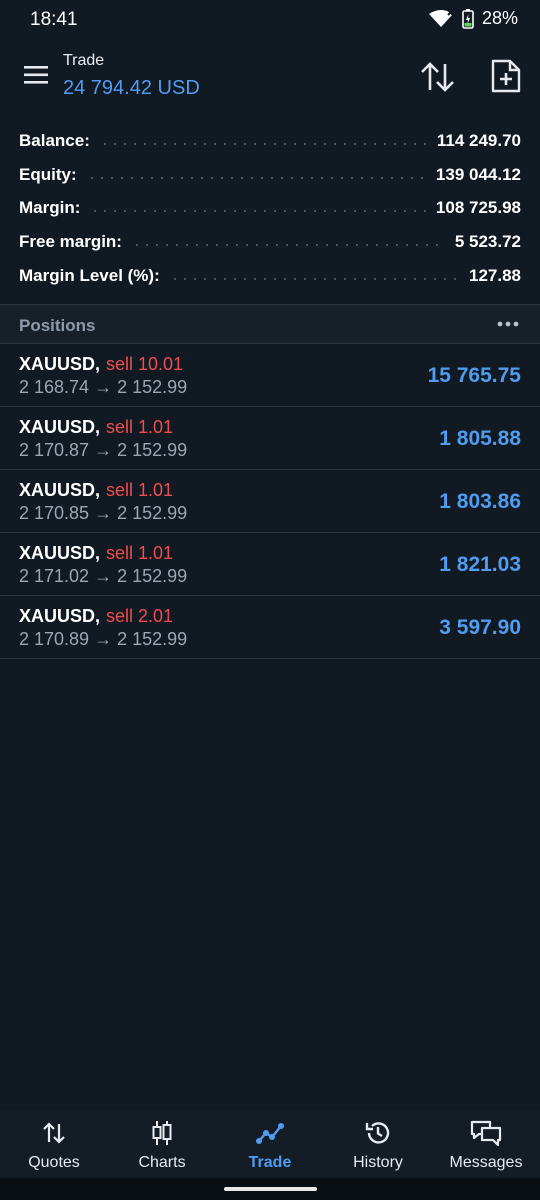 This screenshot has width=540, height=1200. I want to click on tab-history: History, so click(378, 1144).